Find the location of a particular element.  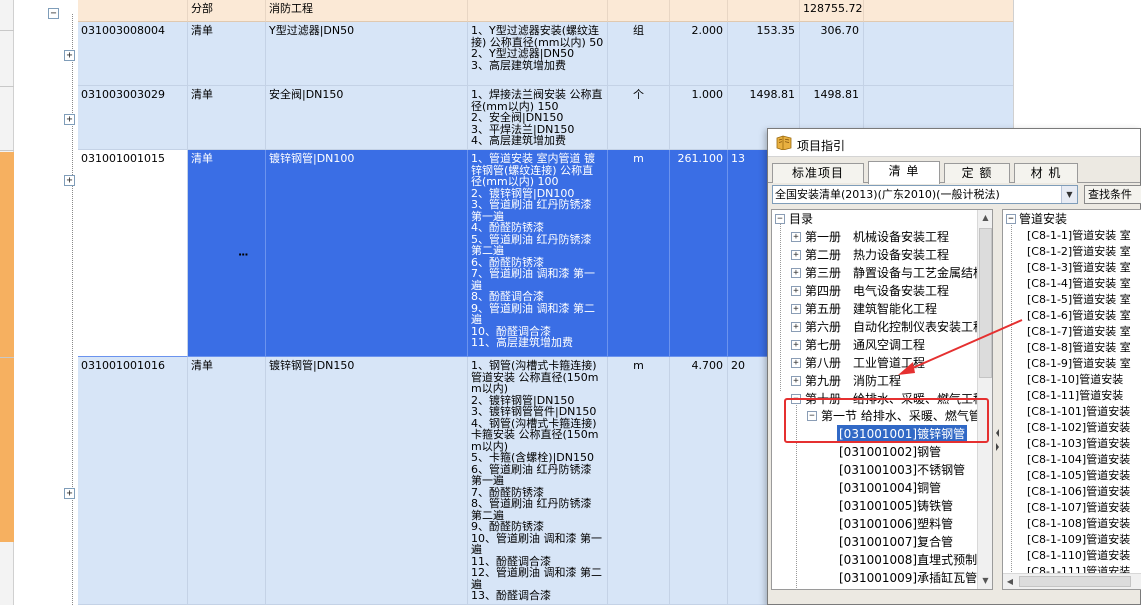

list-item: [C8-1-2]管道安装 室 is located at coordinates (1079, 252).